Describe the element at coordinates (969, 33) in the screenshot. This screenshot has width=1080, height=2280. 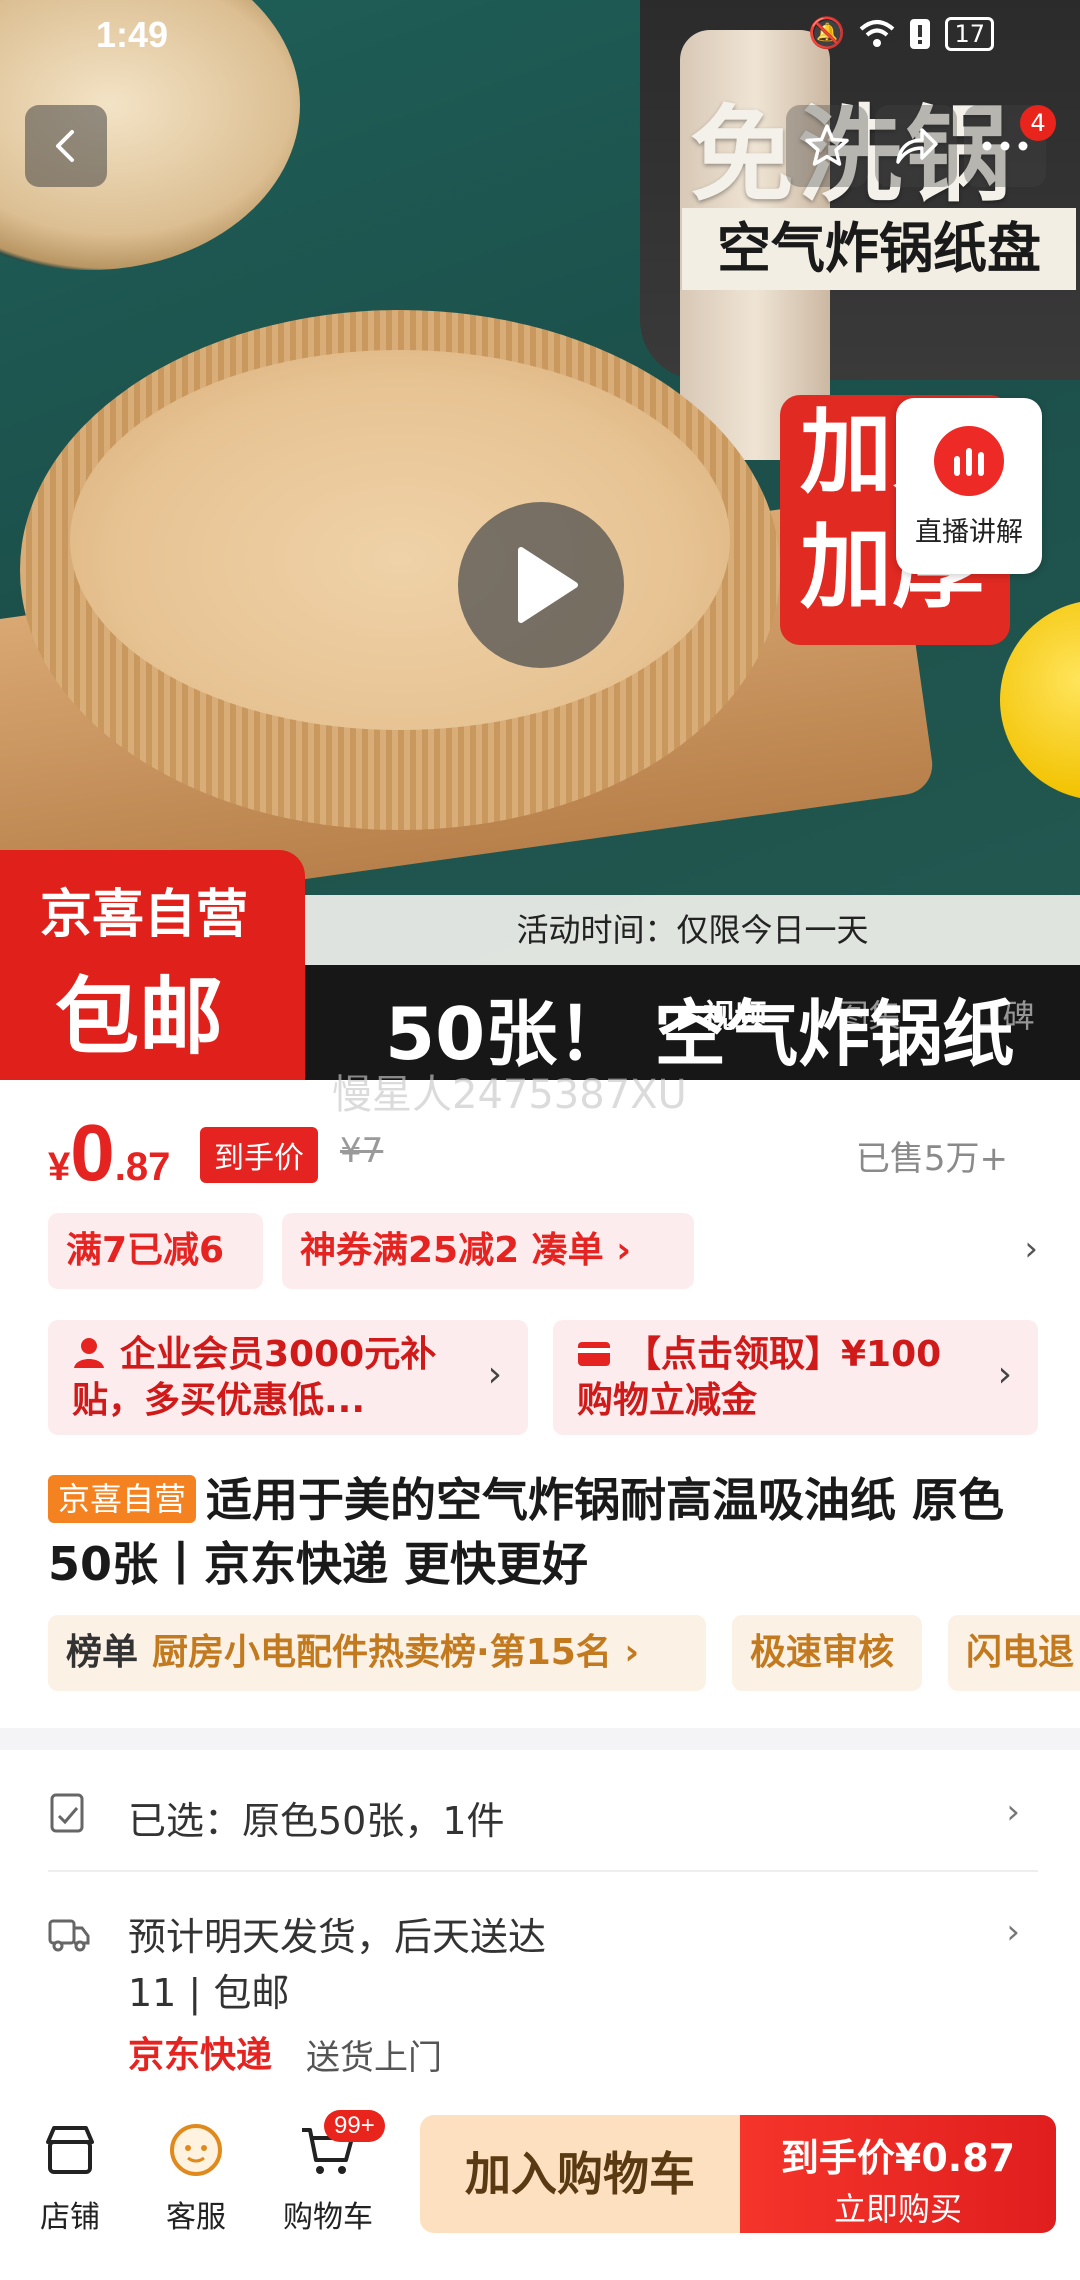
I see `battery-icon: 17` at that location.